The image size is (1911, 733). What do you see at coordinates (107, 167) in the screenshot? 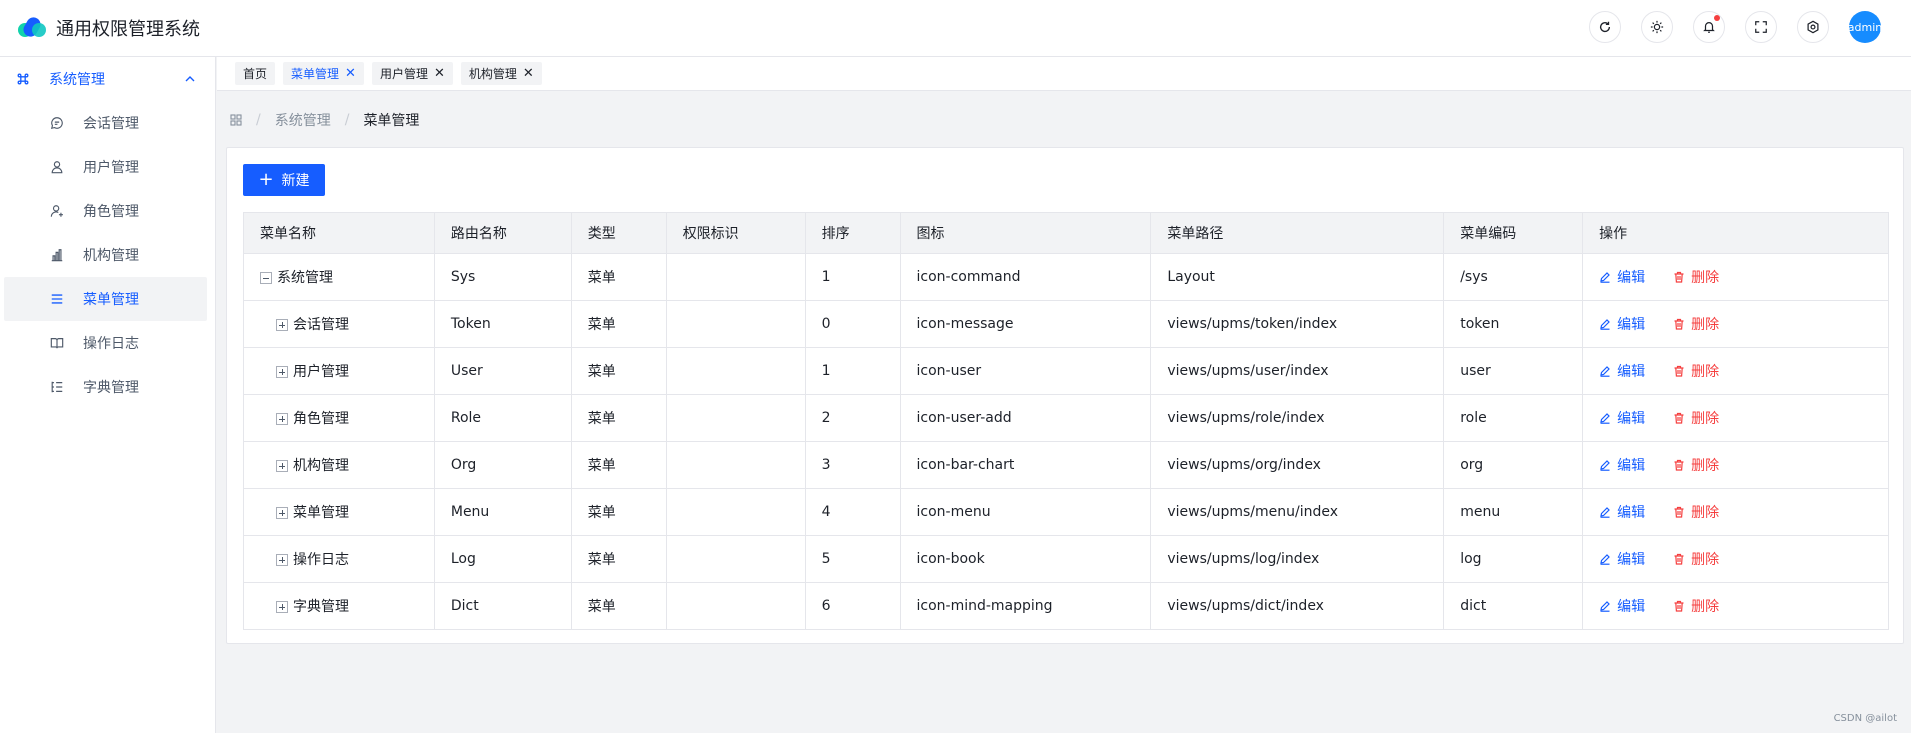
I see `sidebar-item-user: 用户管理` at bounding box center [107, 167].